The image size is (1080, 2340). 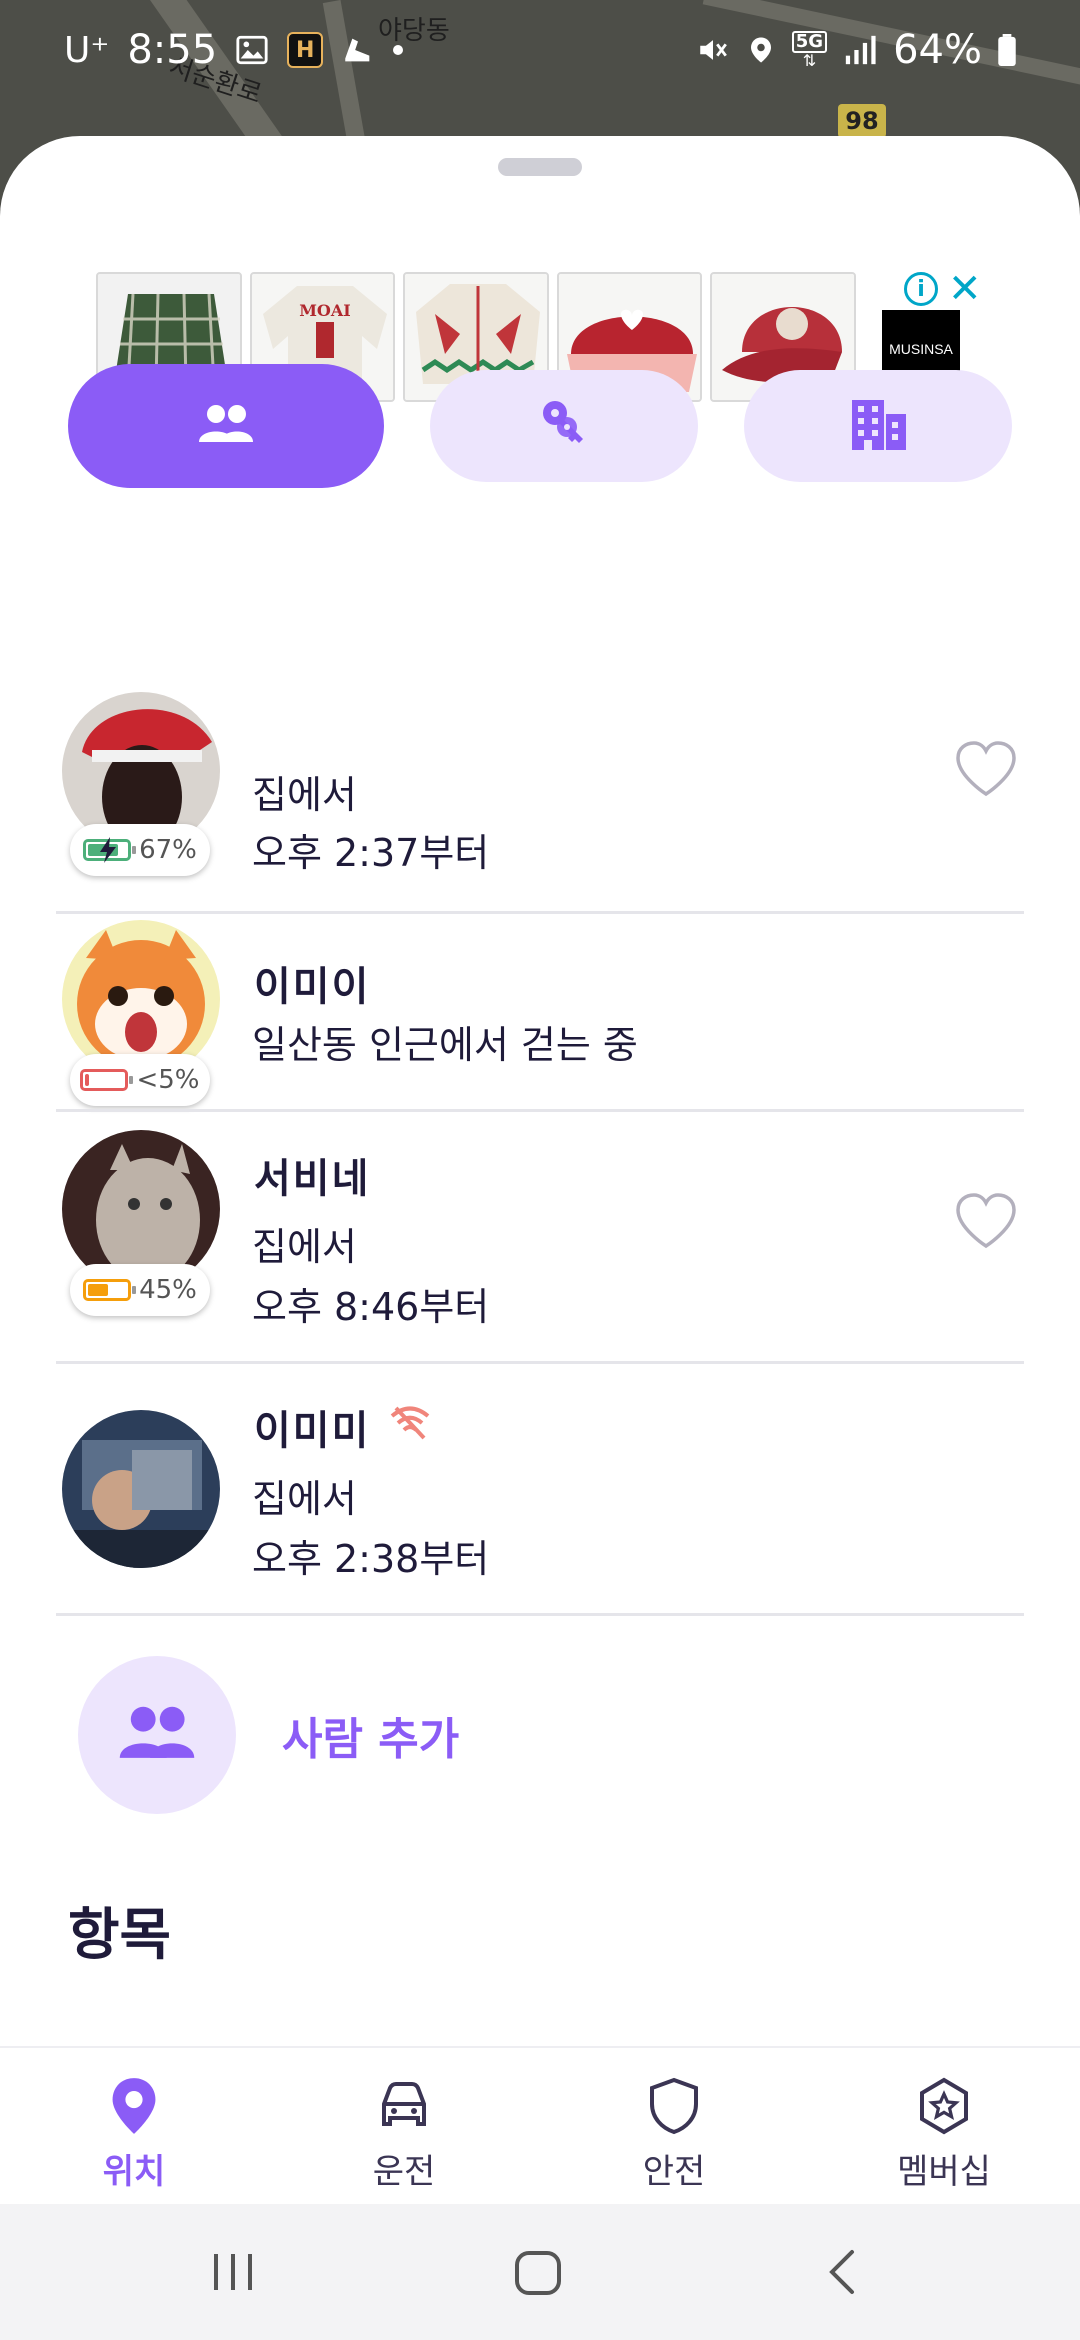 I want to click on nav-location: 위치, so click(x=134, y=2134).